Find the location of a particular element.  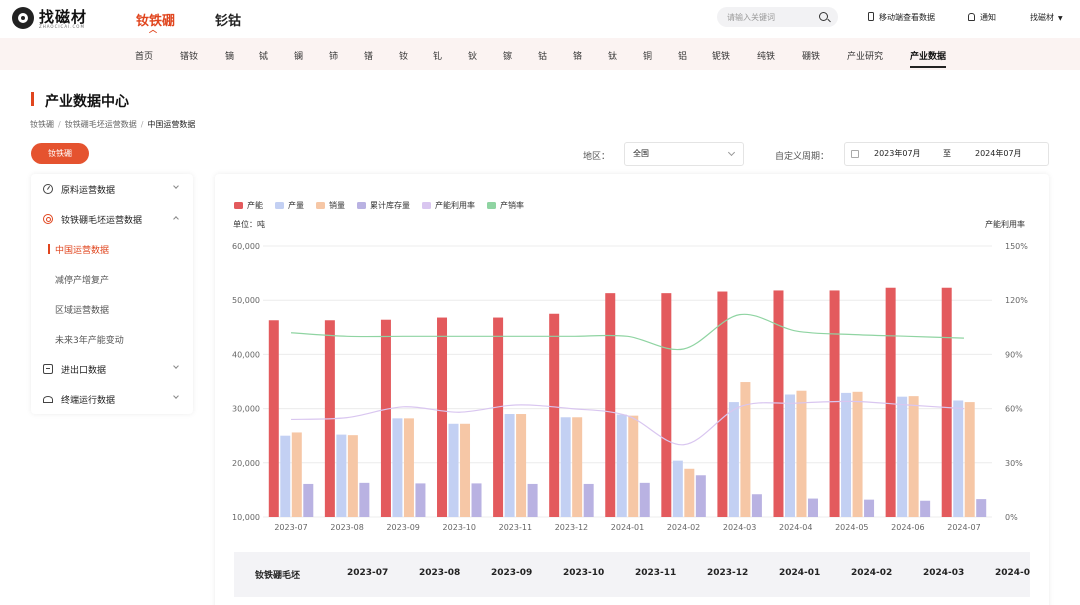

swap-icon is located at coordinates (48, 369).